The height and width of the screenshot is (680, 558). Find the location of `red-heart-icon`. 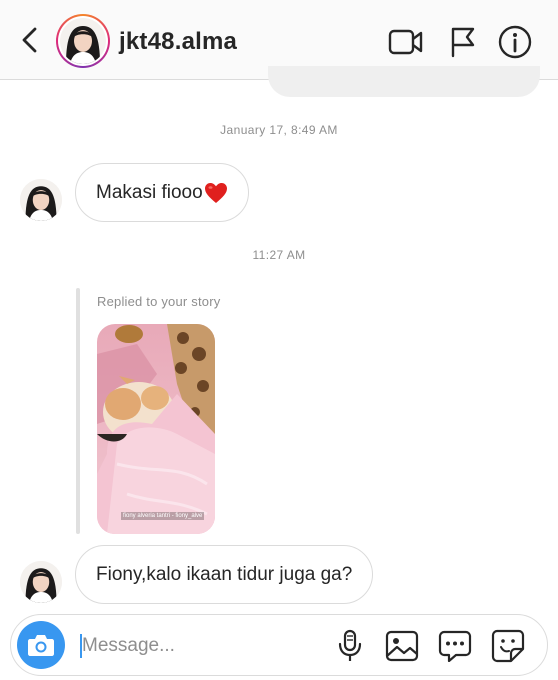

red-heart-icon is located at coordinates (215, 192).